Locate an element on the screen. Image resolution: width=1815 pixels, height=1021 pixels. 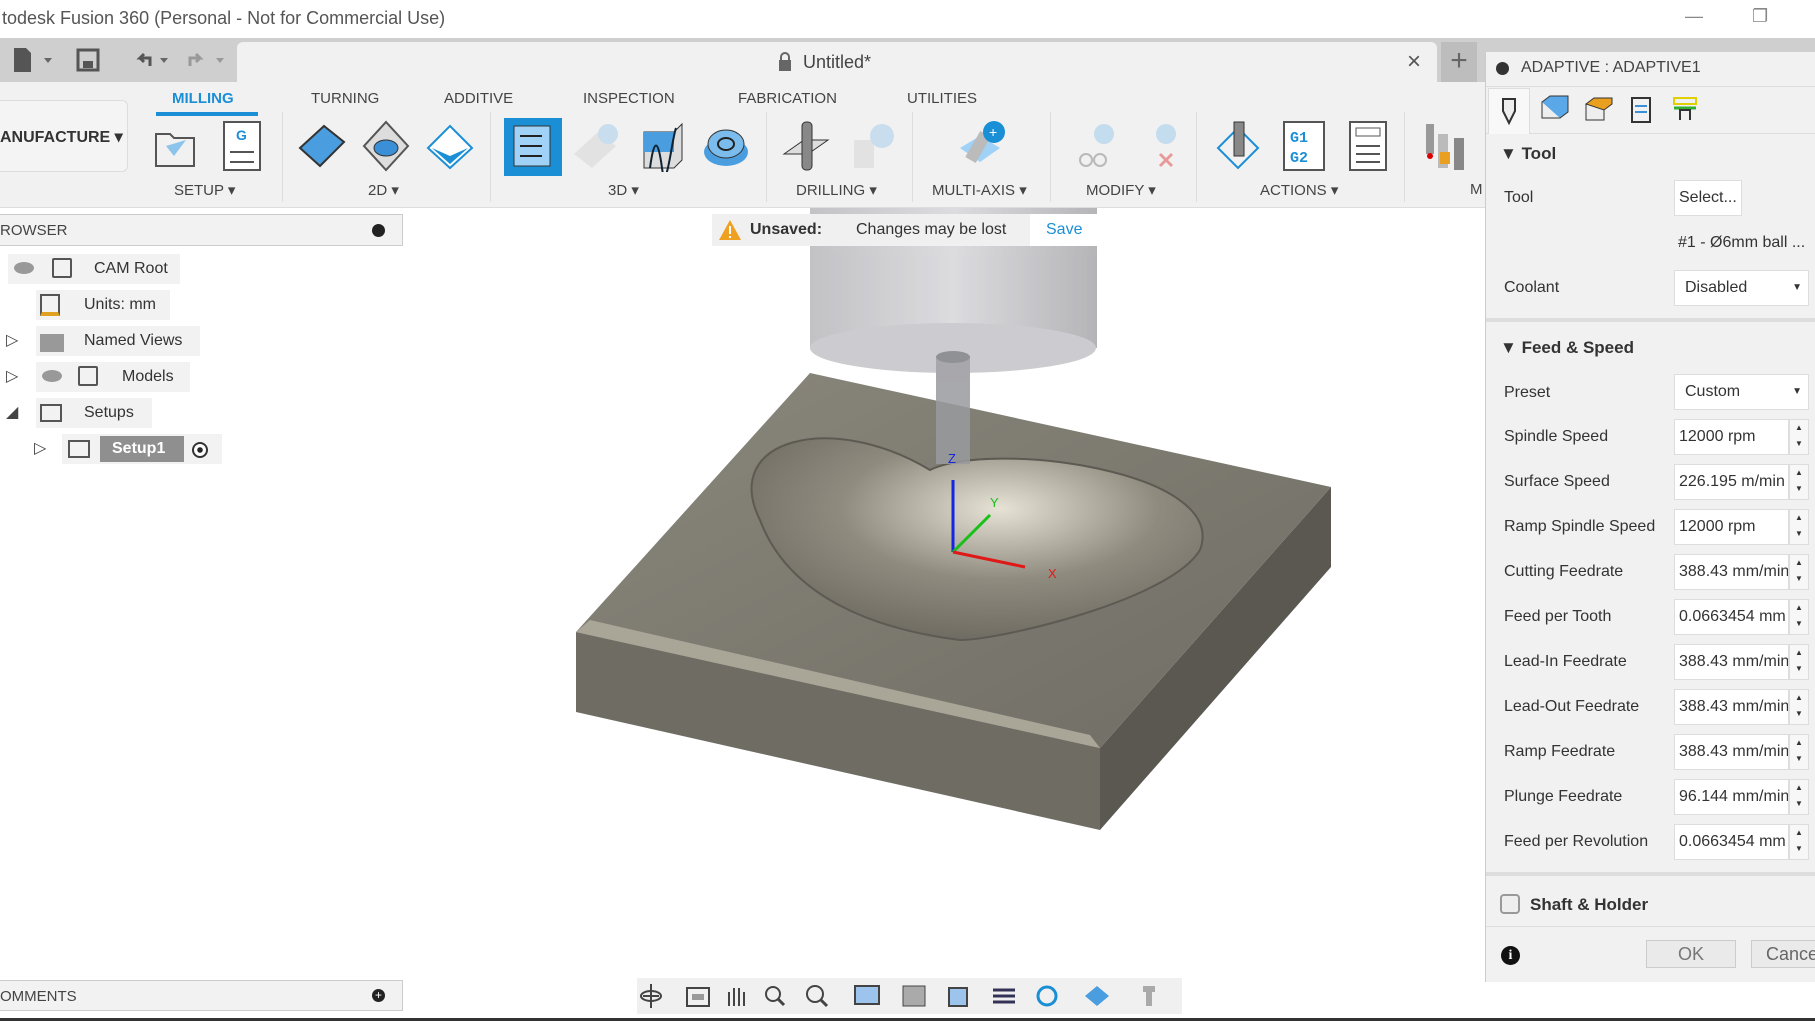
look-at-icon is located at coordinates (698, 997).